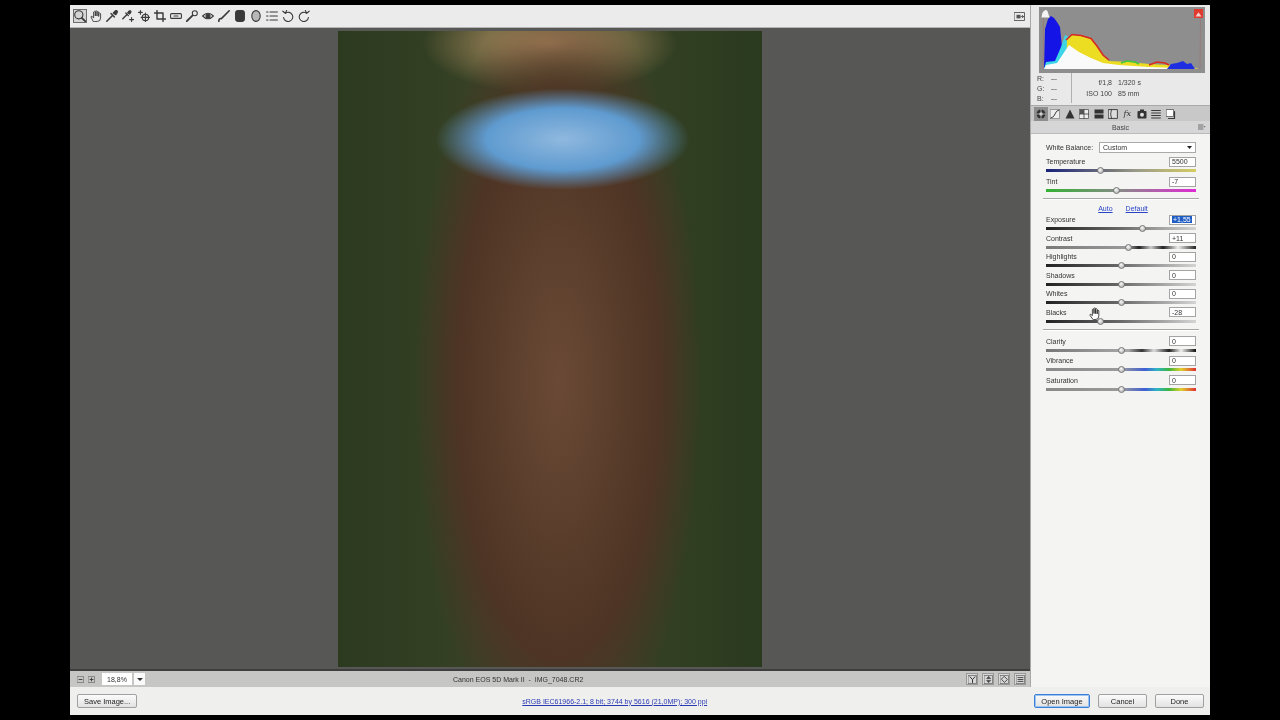 The width and height of the screenshot is (1280, 720). I want to click on curve-icon, so click(1055, 113).